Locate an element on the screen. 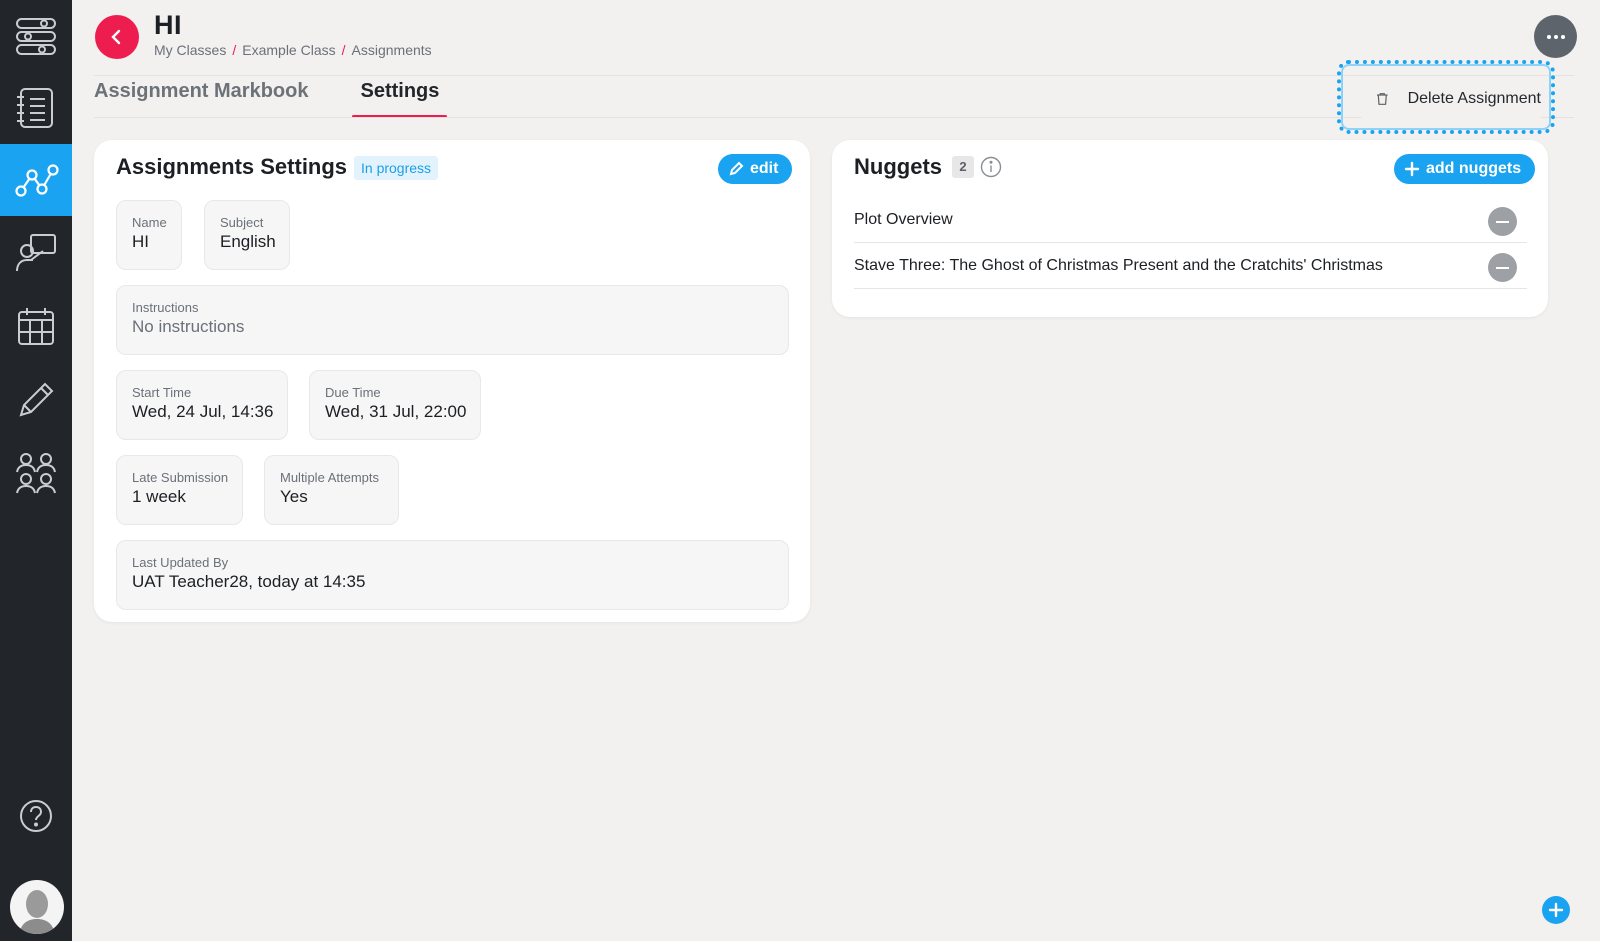  teacher-icon is located at coordinates (36, 253).